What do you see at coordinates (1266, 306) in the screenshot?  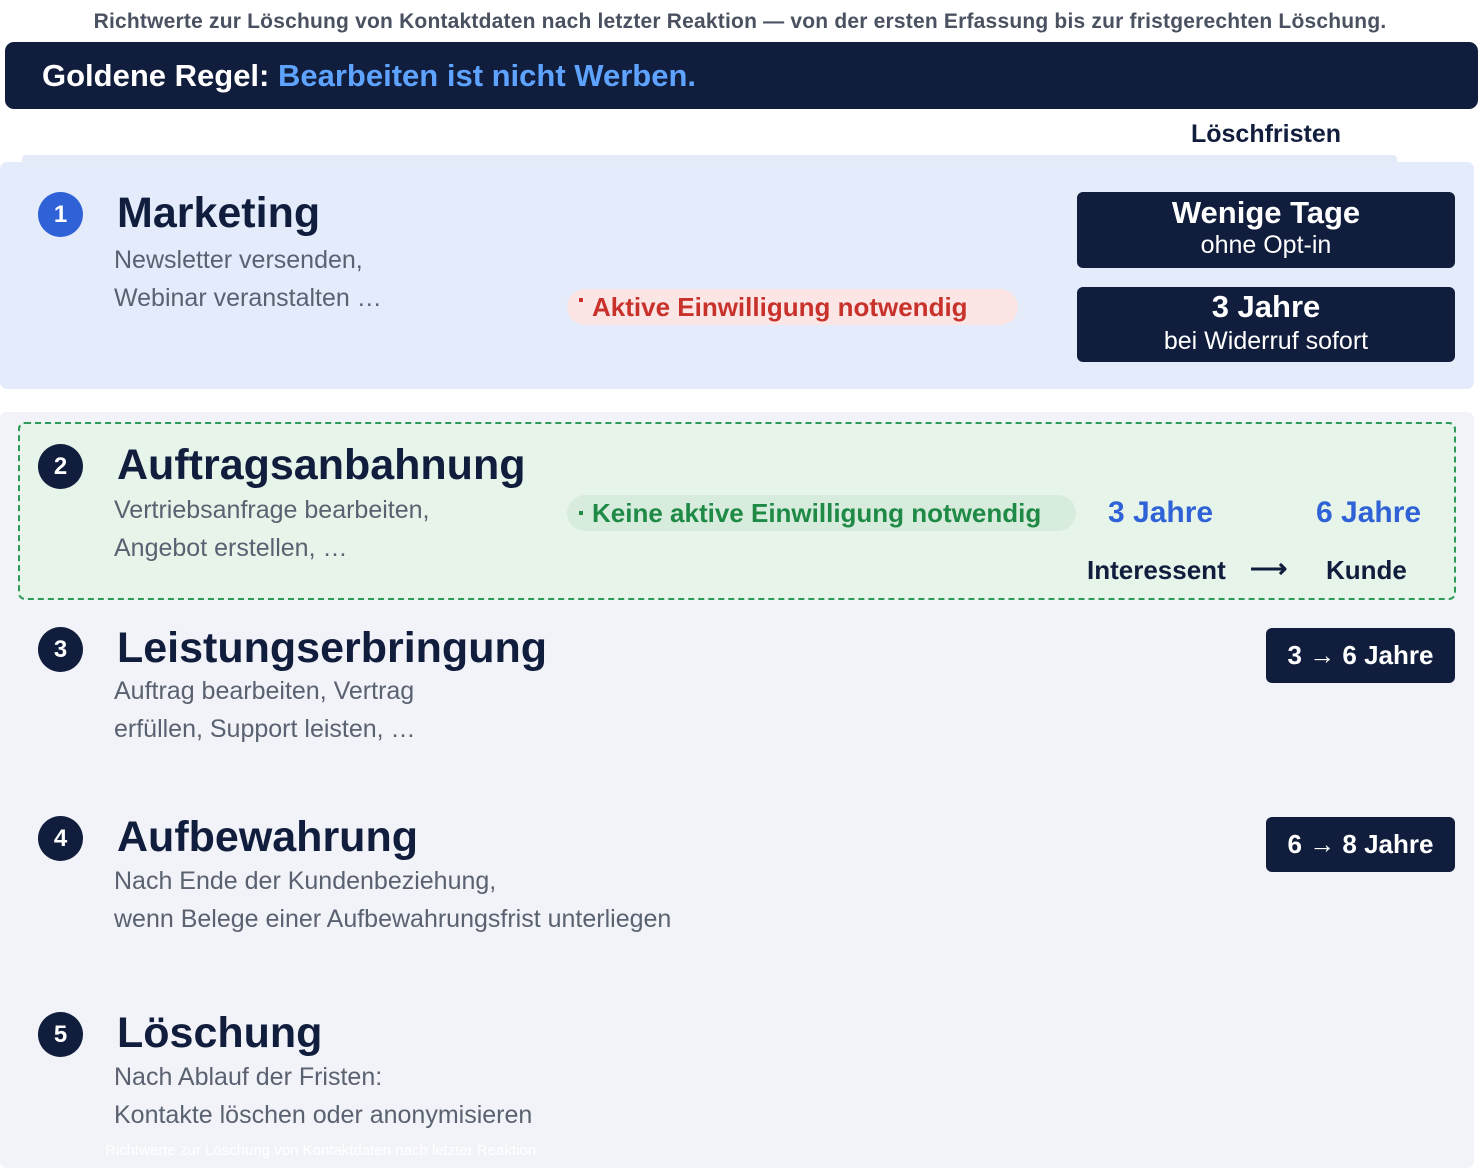 I see `period-badge-value: 3 Jahre` at bounding box center [1266, 306].